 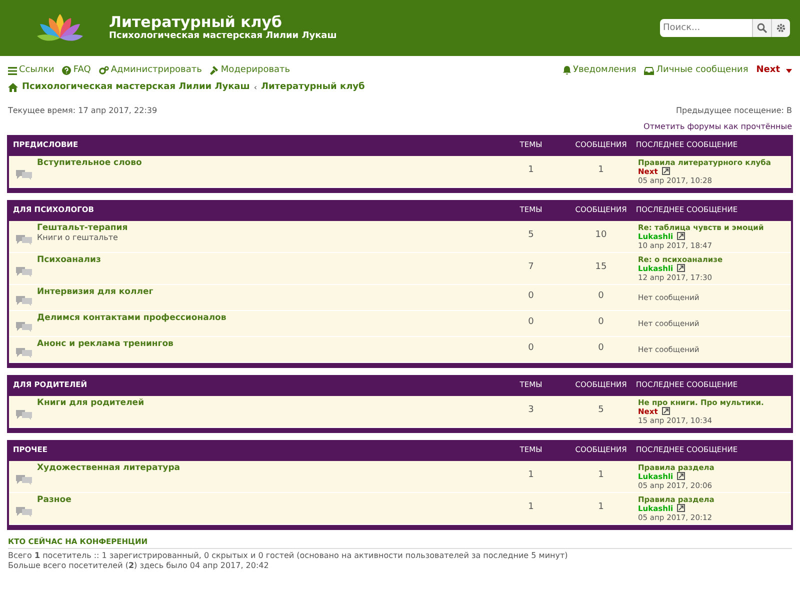 I want to click on post-count: 10, so click(x=601, y=236).